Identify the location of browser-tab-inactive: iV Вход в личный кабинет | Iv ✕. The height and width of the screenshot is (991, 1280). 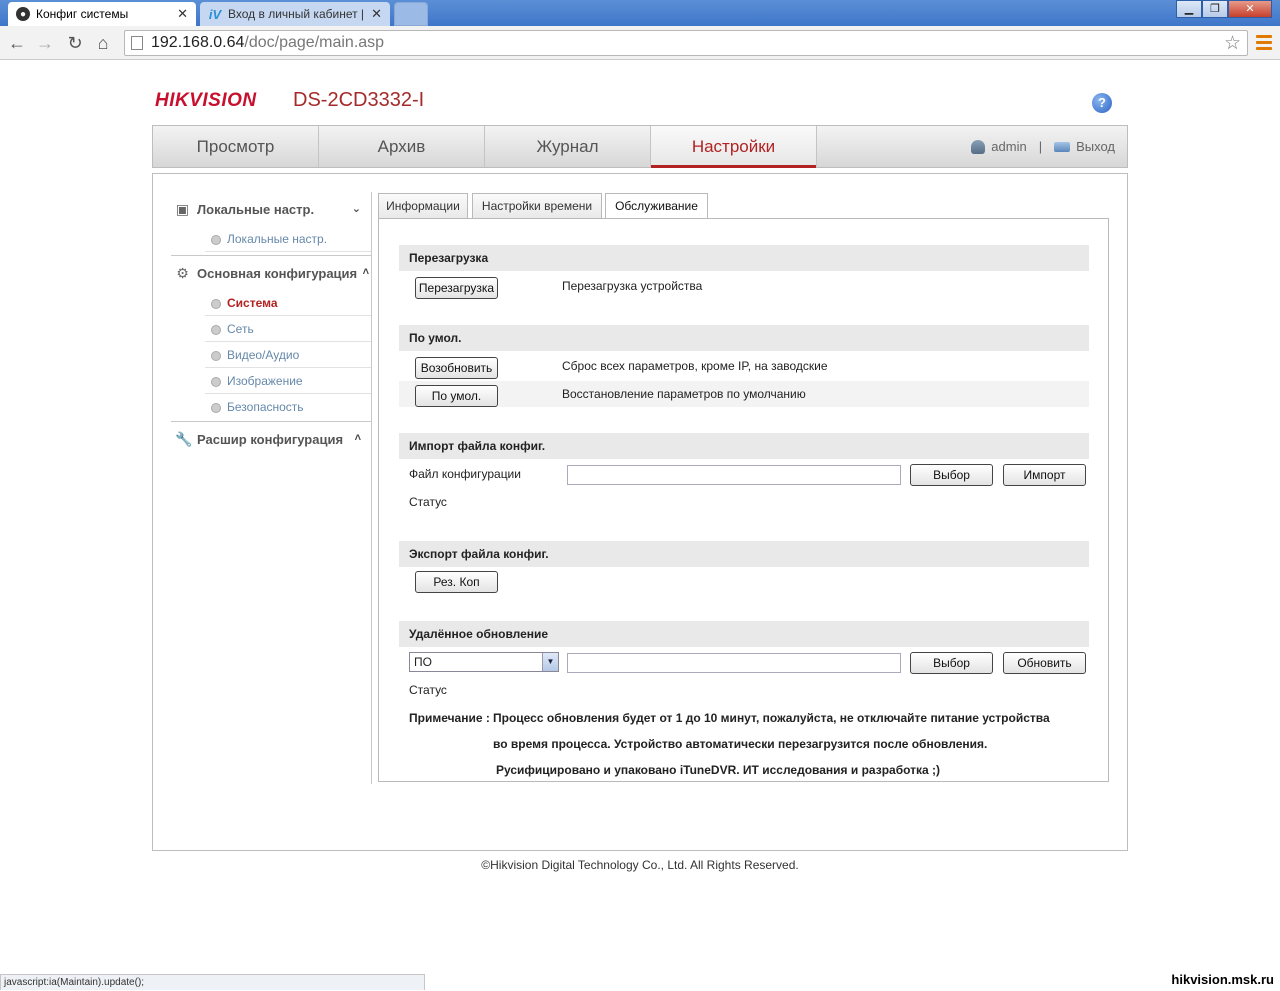
(295, 14).